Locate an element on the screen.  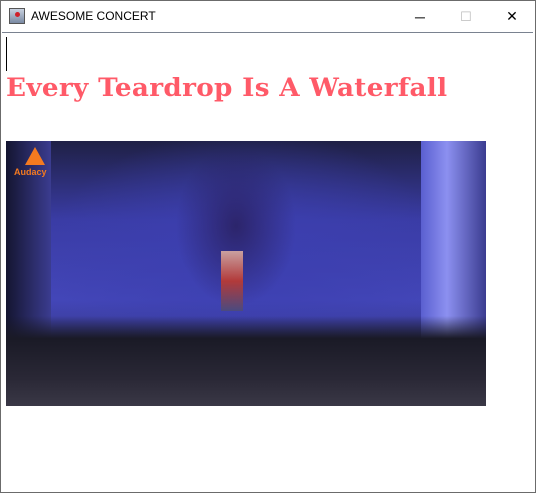
logo-text: Audacy is located at coordinates (30, 172).